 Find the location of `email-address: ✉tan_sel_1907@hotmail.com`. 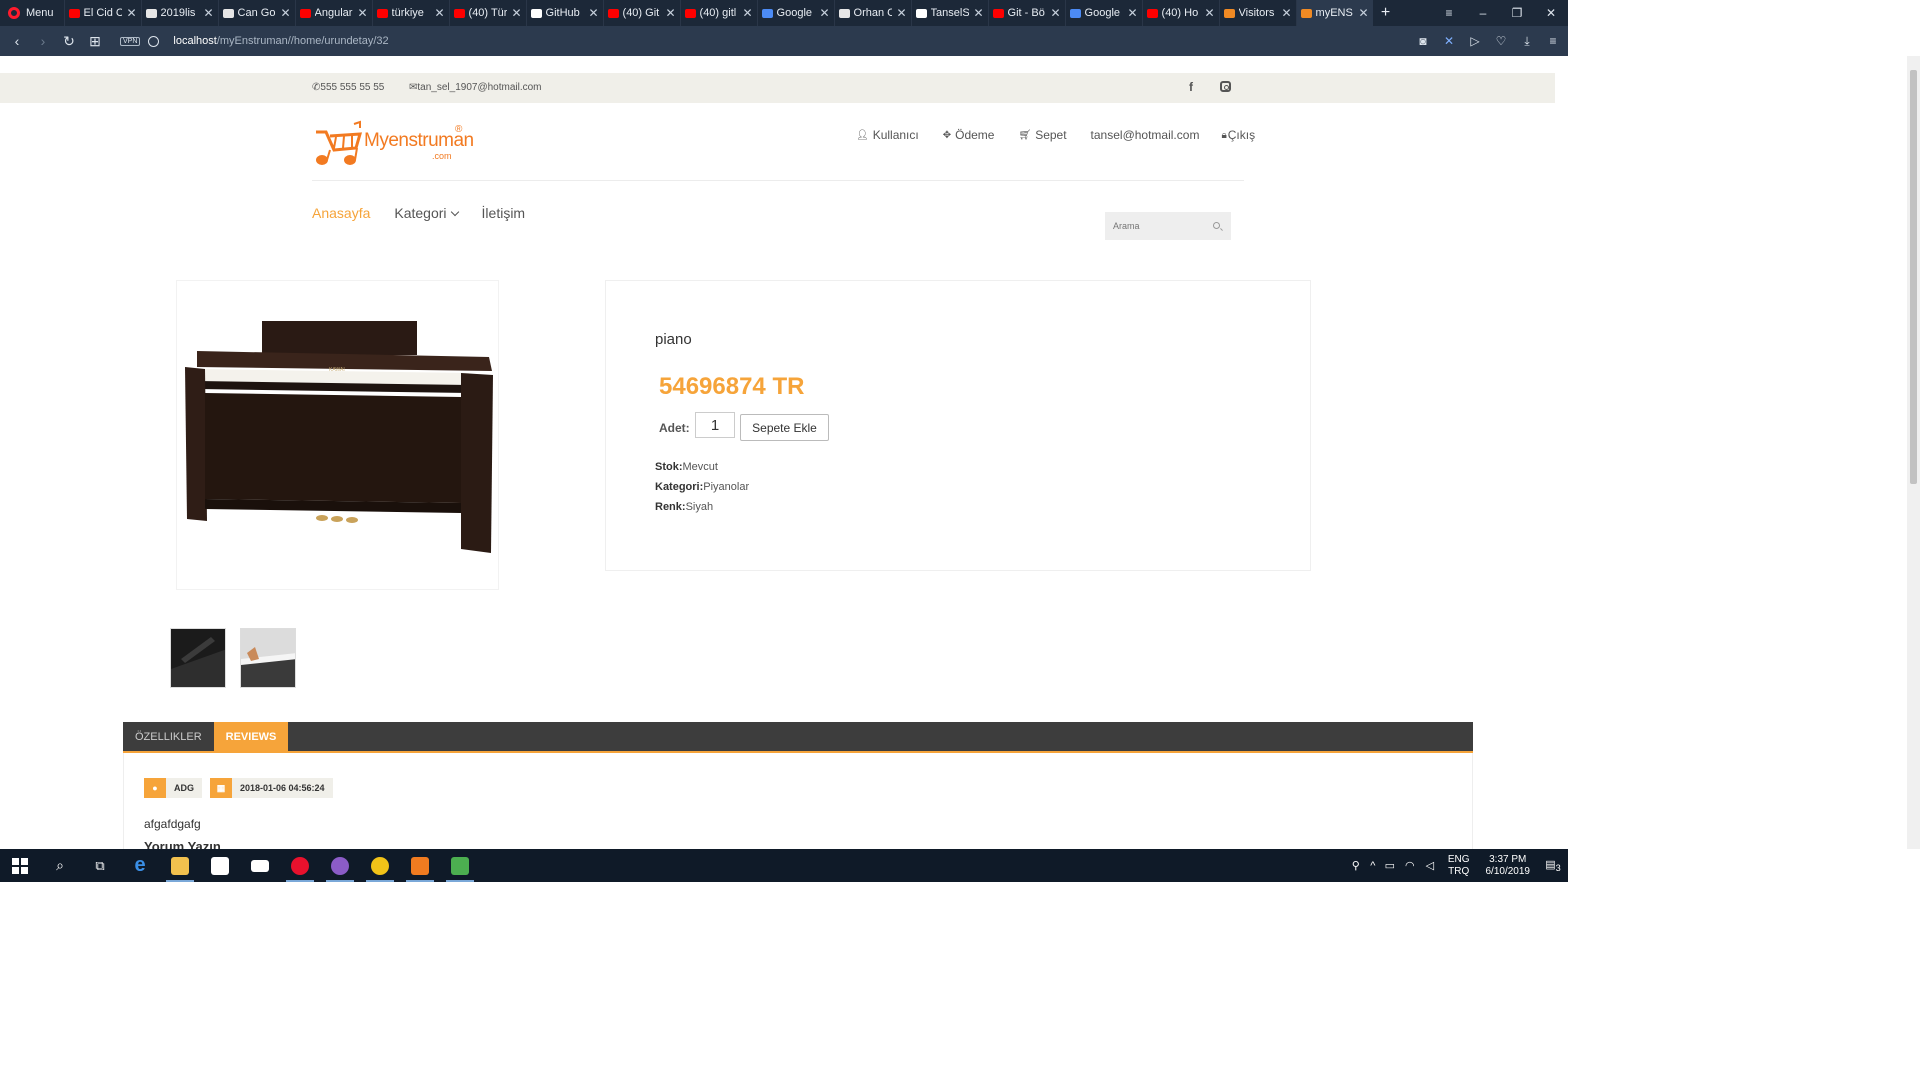

email-address: ✉tan_sel_1907@hotmail.com is located at coordinates (475, 87).